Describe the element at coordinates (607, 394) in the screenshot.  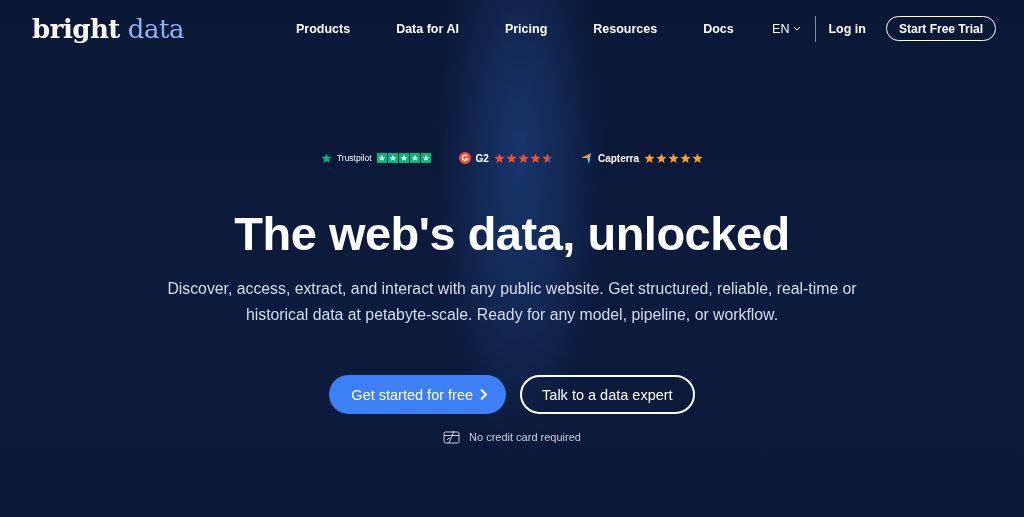
I see `talk-to-expert-button: Talk to a data expert` at that location.